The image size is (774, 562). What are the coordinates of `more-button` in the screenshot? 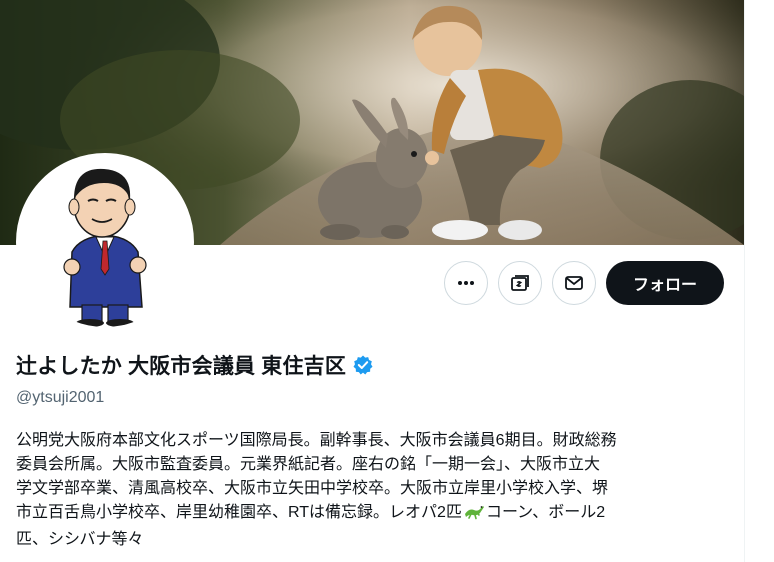 It's located at (466, 283).